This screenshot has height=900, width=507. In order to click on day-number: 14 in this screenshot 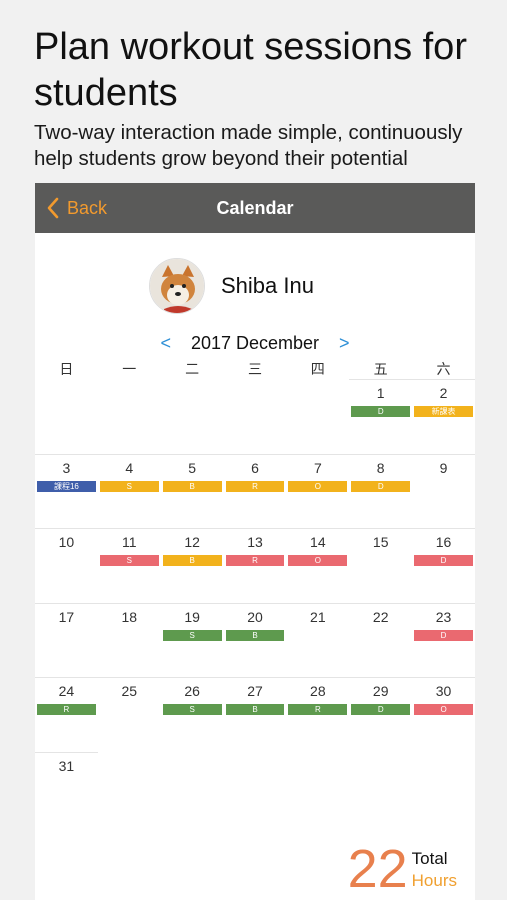, I will do `click(318, 542)`.